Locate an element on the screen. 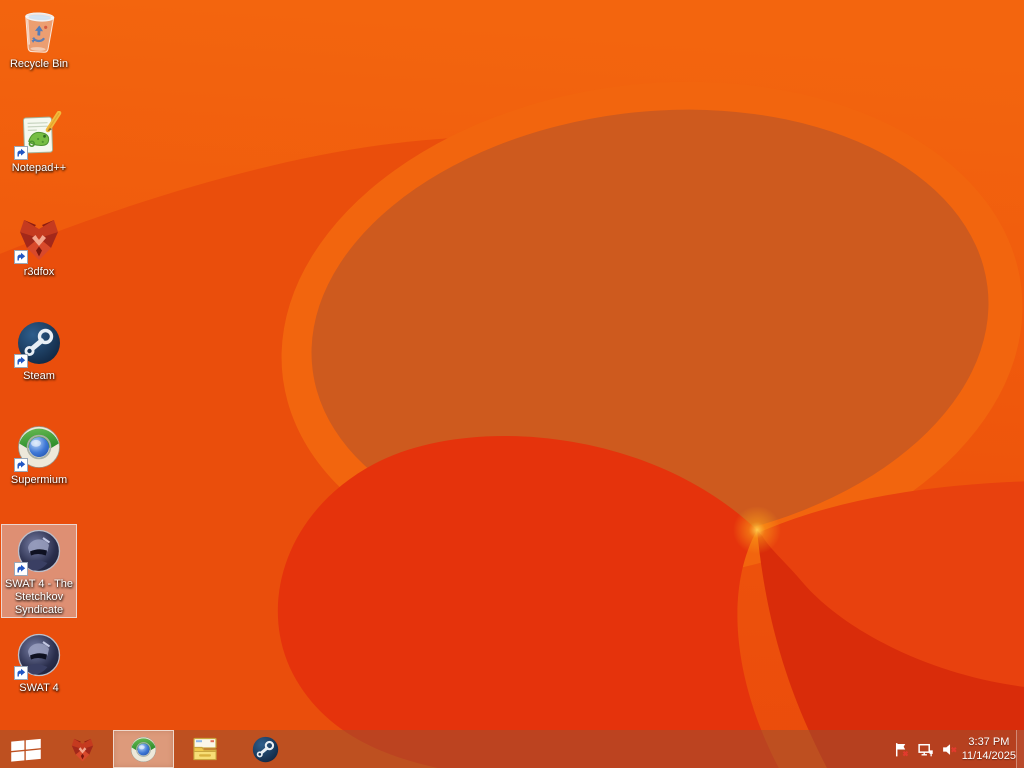 This screenshot has height=768, width=1024. desktop-icon-label: Notepad++ is located at coordinates (39, 168).